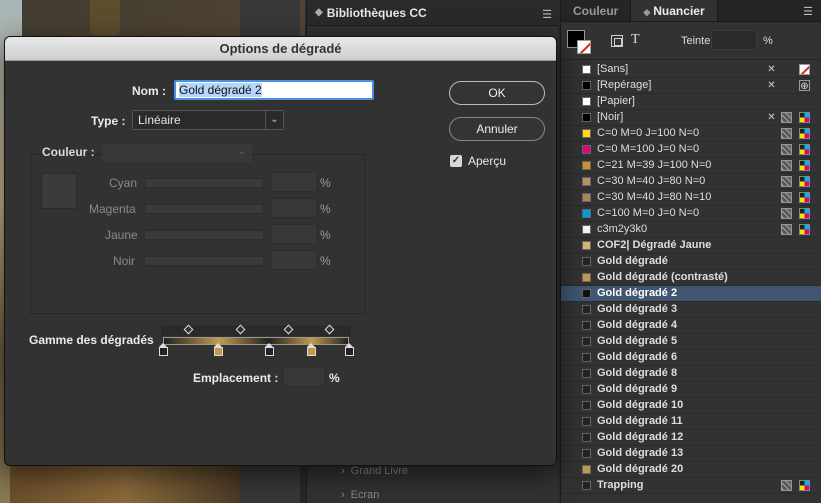 Image resolution: width=821 pixels, height=503 pixels. I want to click on stop-color-preview, so click(59, 191).